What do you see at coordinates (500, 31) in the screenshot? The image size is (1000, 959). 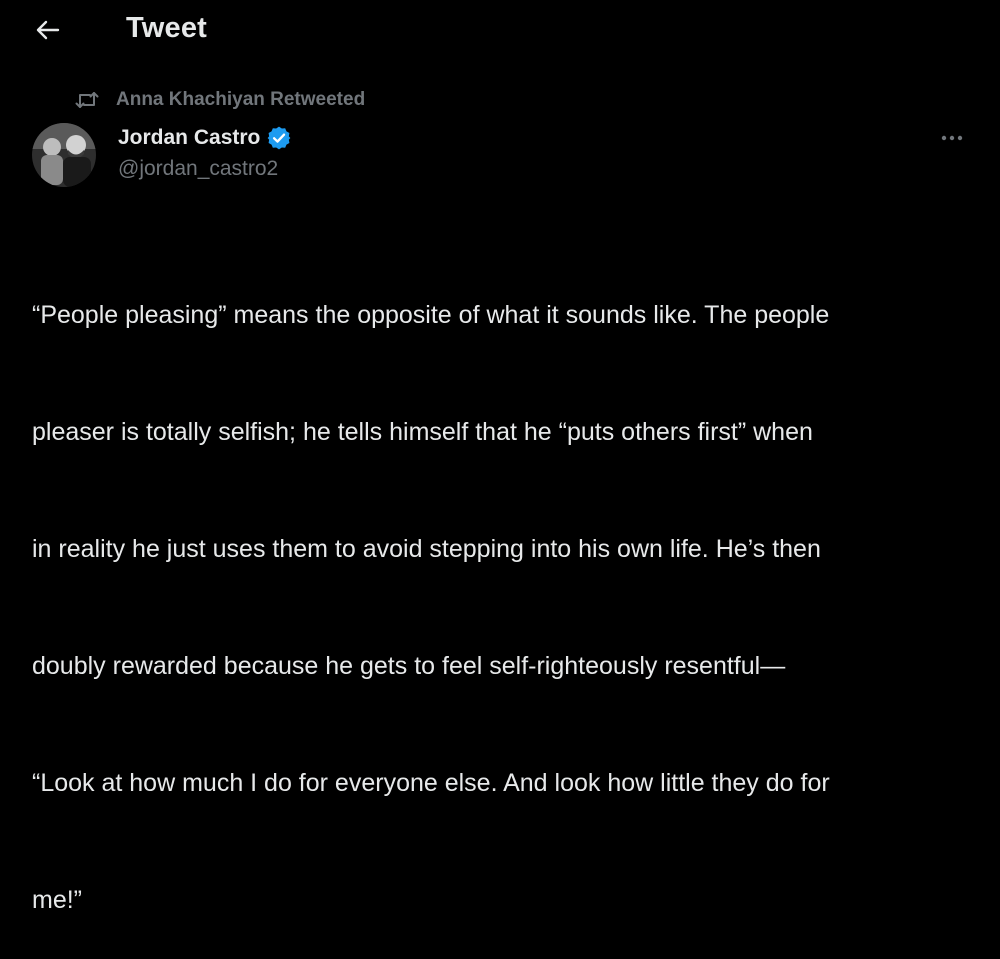 I see `top-bar: Tweet` at bounding box center [500, 31].